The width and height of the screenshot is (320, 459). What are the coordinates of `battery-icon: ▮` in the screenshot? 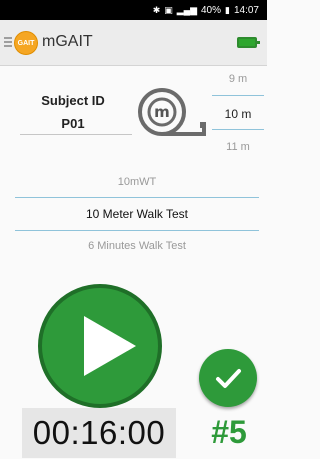 It's located at (227, 9).